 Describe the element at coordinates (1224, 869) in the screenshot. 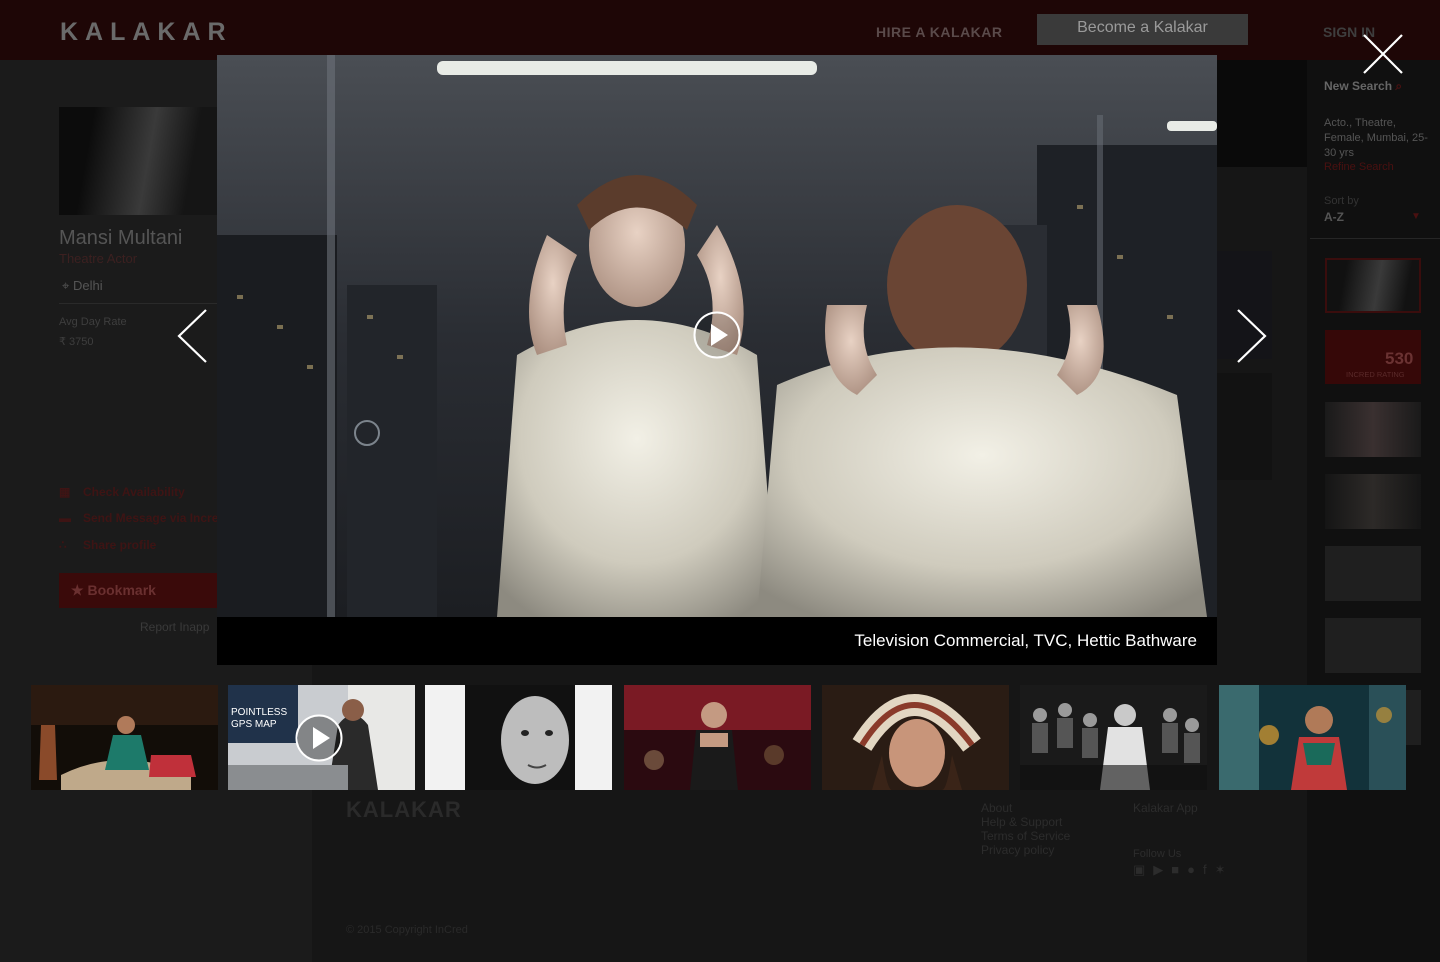

I see `twitter-icon: ✶` at that location.